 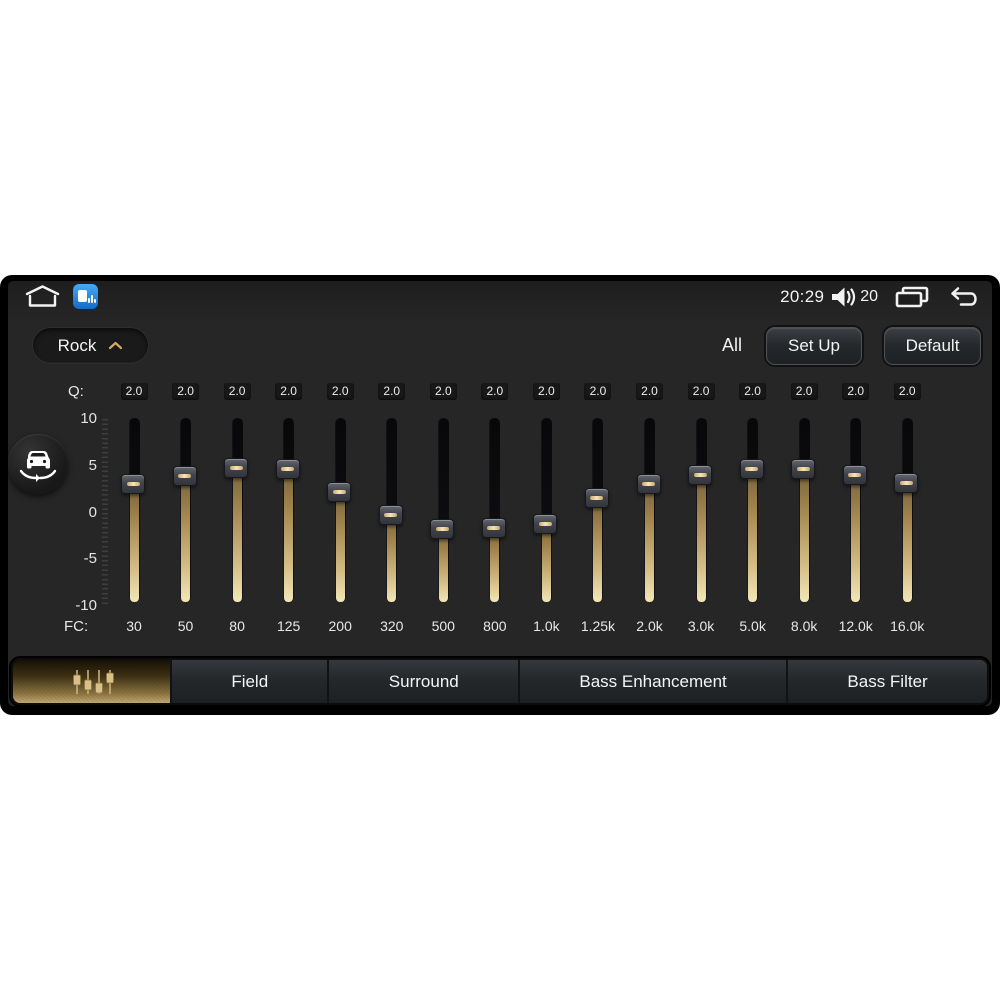 I want to click on chevron-up-icon, so click(x=116, y=345).